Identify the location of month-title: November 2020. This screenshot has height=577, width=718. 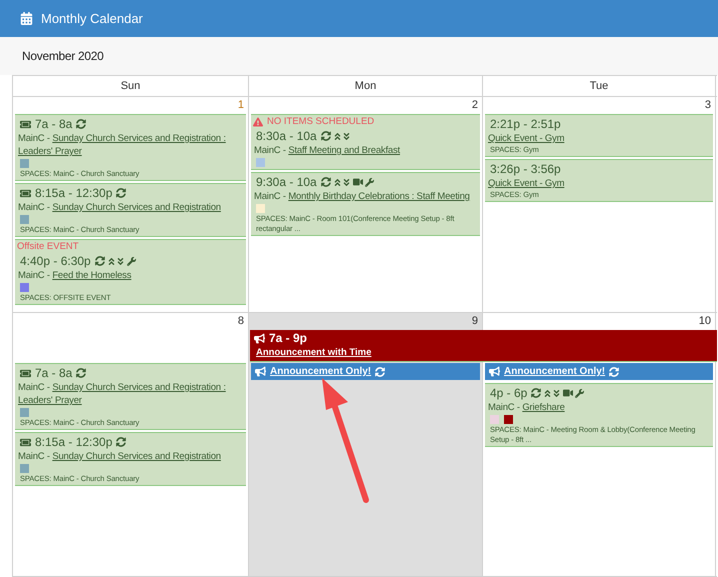
(63, 56).